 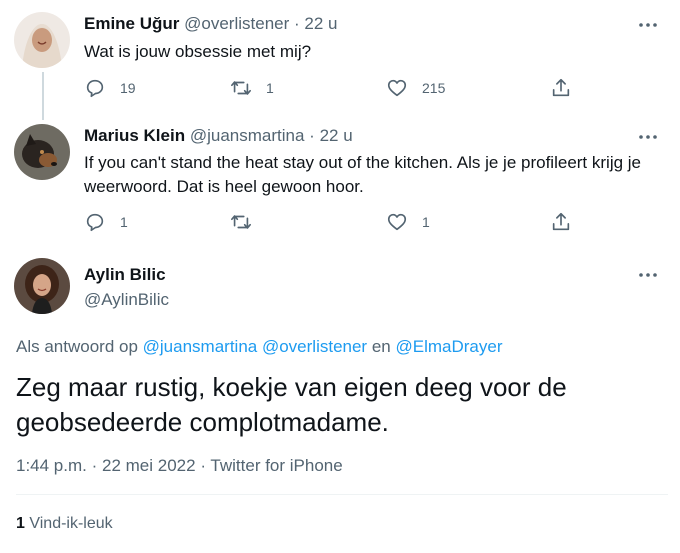 I want to click on retweet-button, so click(x=248, y=222).